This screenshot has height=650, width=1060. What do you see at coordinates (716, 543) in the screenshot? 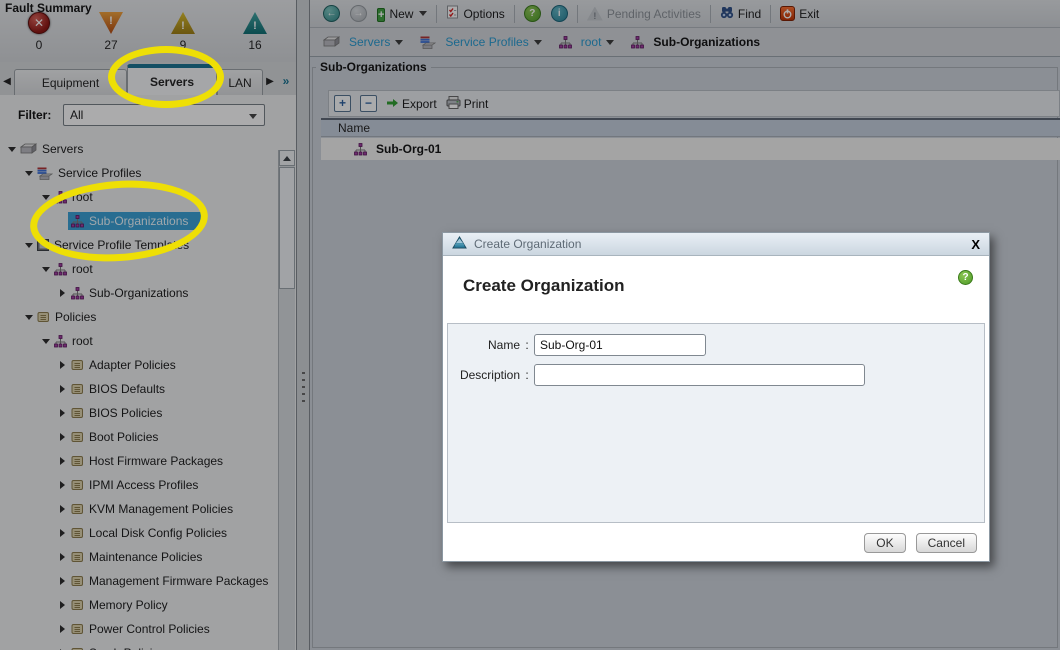
I see `dialog-footer: OK Cancel` at bounding box center [716, 543].